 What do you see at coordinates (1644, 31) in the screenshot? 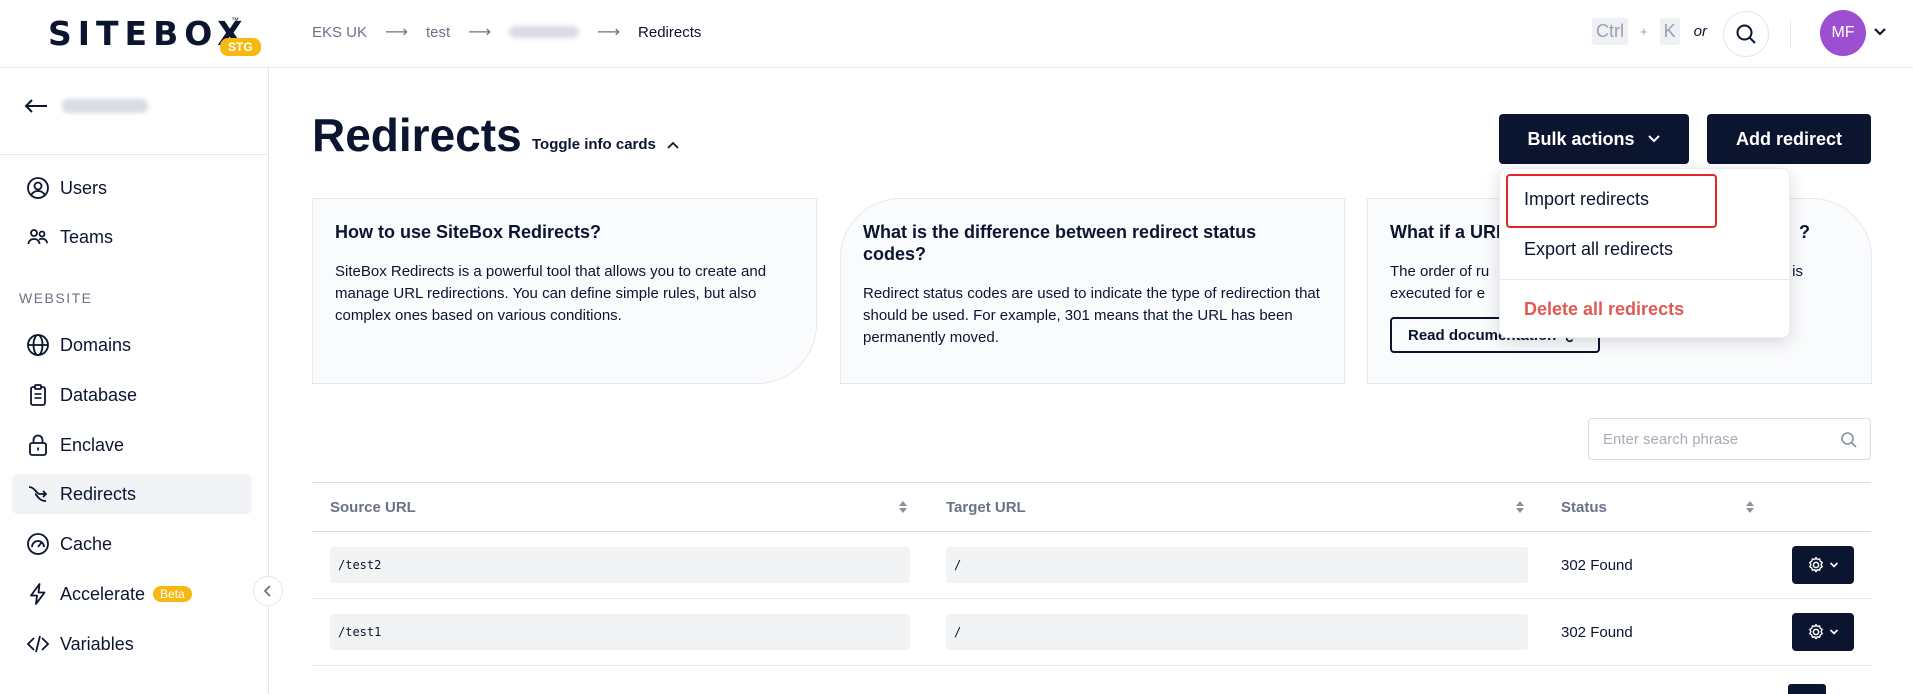
I see `kbd-plus: +` at bounding box center [1644, 31].